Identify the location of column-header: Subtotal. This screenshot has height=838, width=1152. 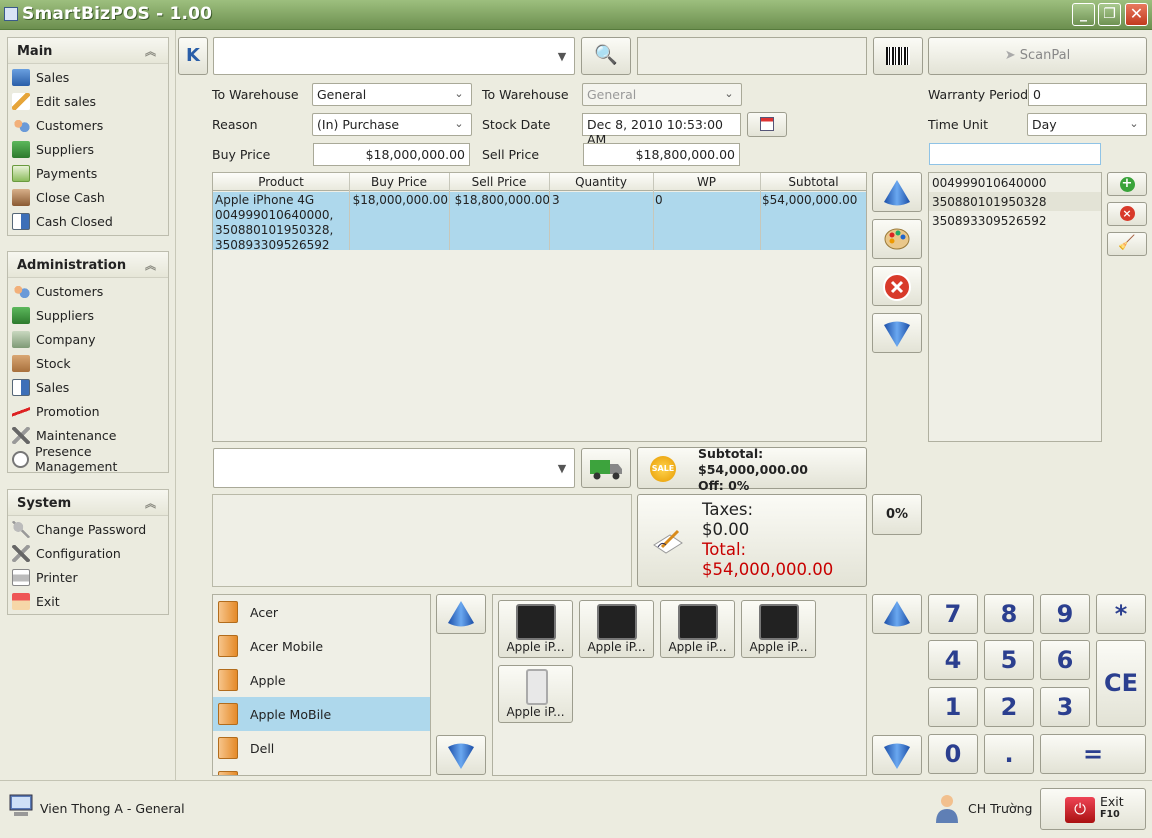
(813, 182).